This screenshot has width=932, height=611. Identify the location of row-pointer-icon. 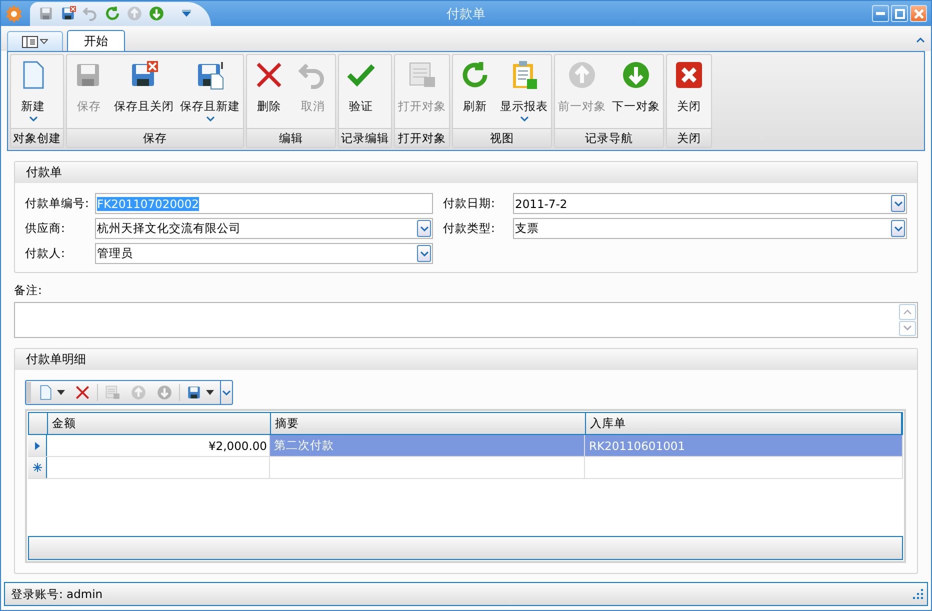
(37, 446).